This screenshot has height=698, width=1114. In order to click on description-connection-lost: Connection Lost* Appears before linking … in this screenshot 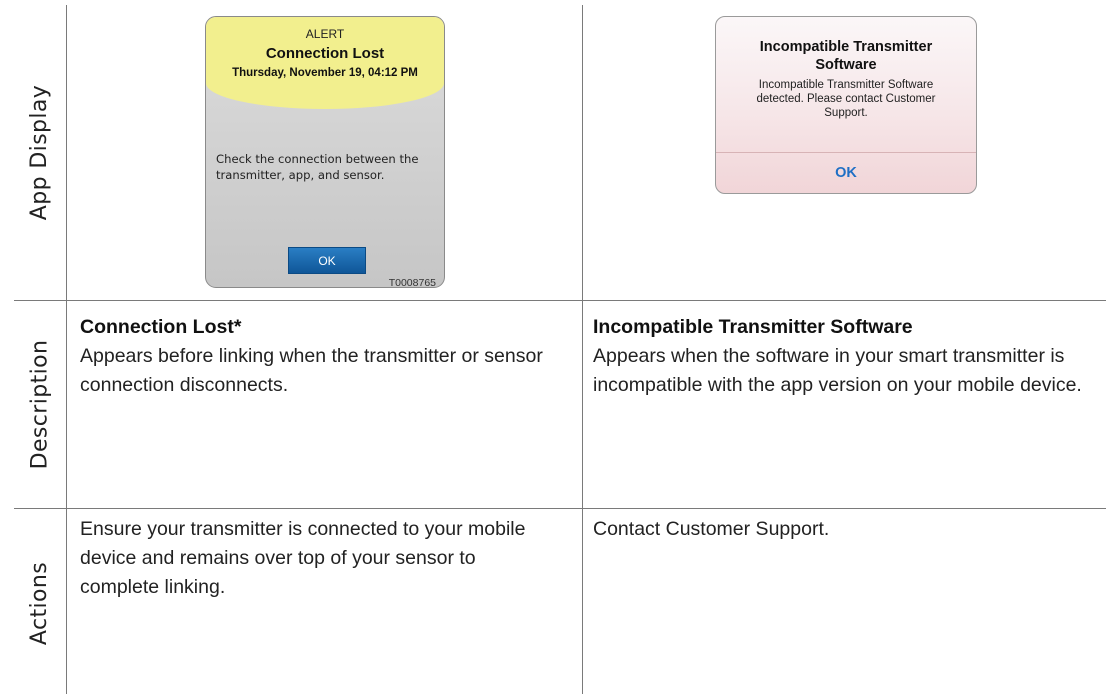, I will do `click(320, 356)`.